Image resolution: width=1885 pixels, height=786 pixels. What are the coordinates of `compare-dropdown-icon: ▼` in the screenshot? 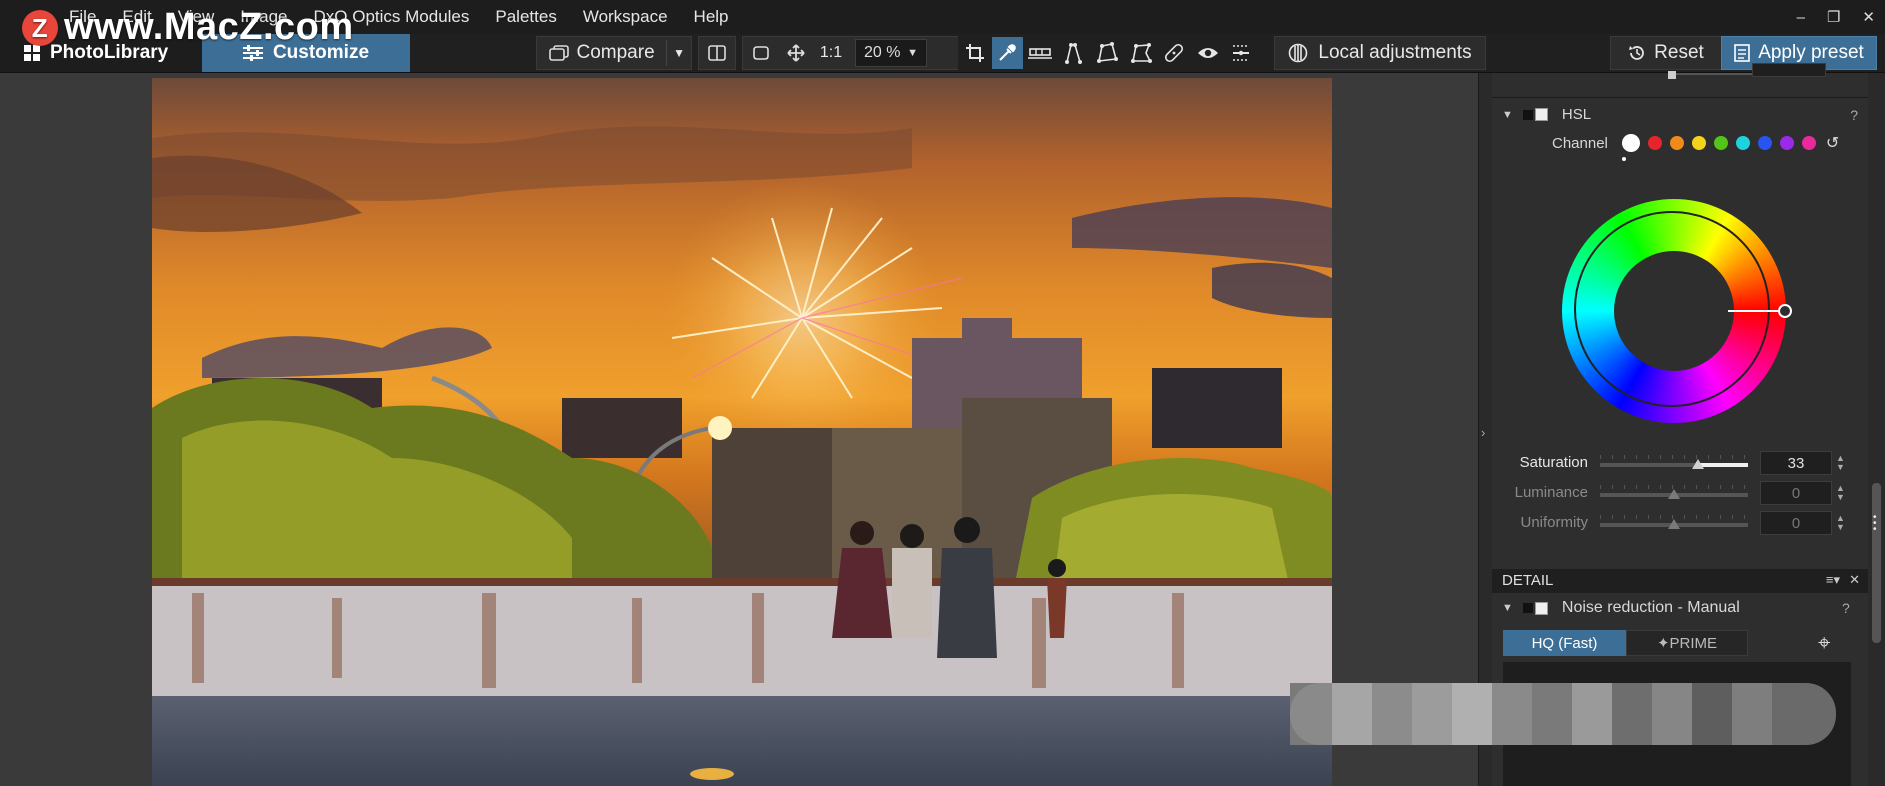 It's located at (679, 53).